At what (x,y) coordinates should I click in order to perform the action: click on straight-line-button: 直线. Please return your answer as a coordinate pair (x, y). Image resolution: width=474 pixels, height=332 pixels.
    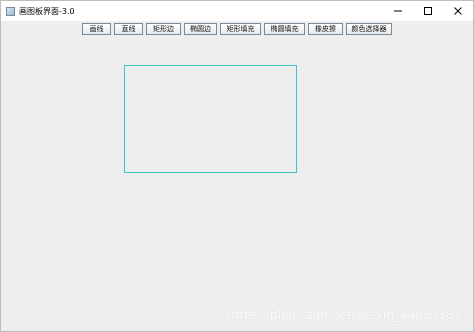
    Looking at the image, I should click on (128, 29).